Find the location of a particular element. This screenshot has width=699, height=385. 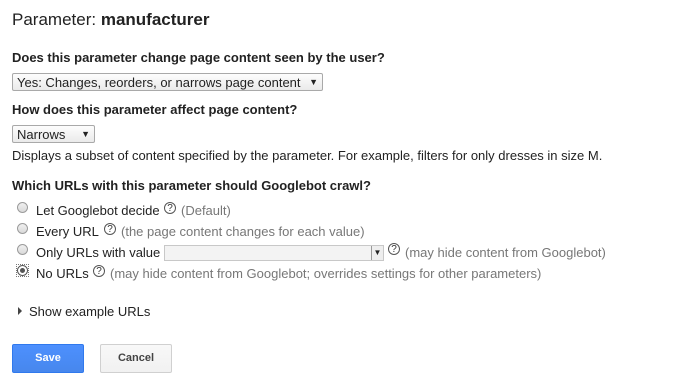

option-label: No URLs is located at coordinates (62, 273).